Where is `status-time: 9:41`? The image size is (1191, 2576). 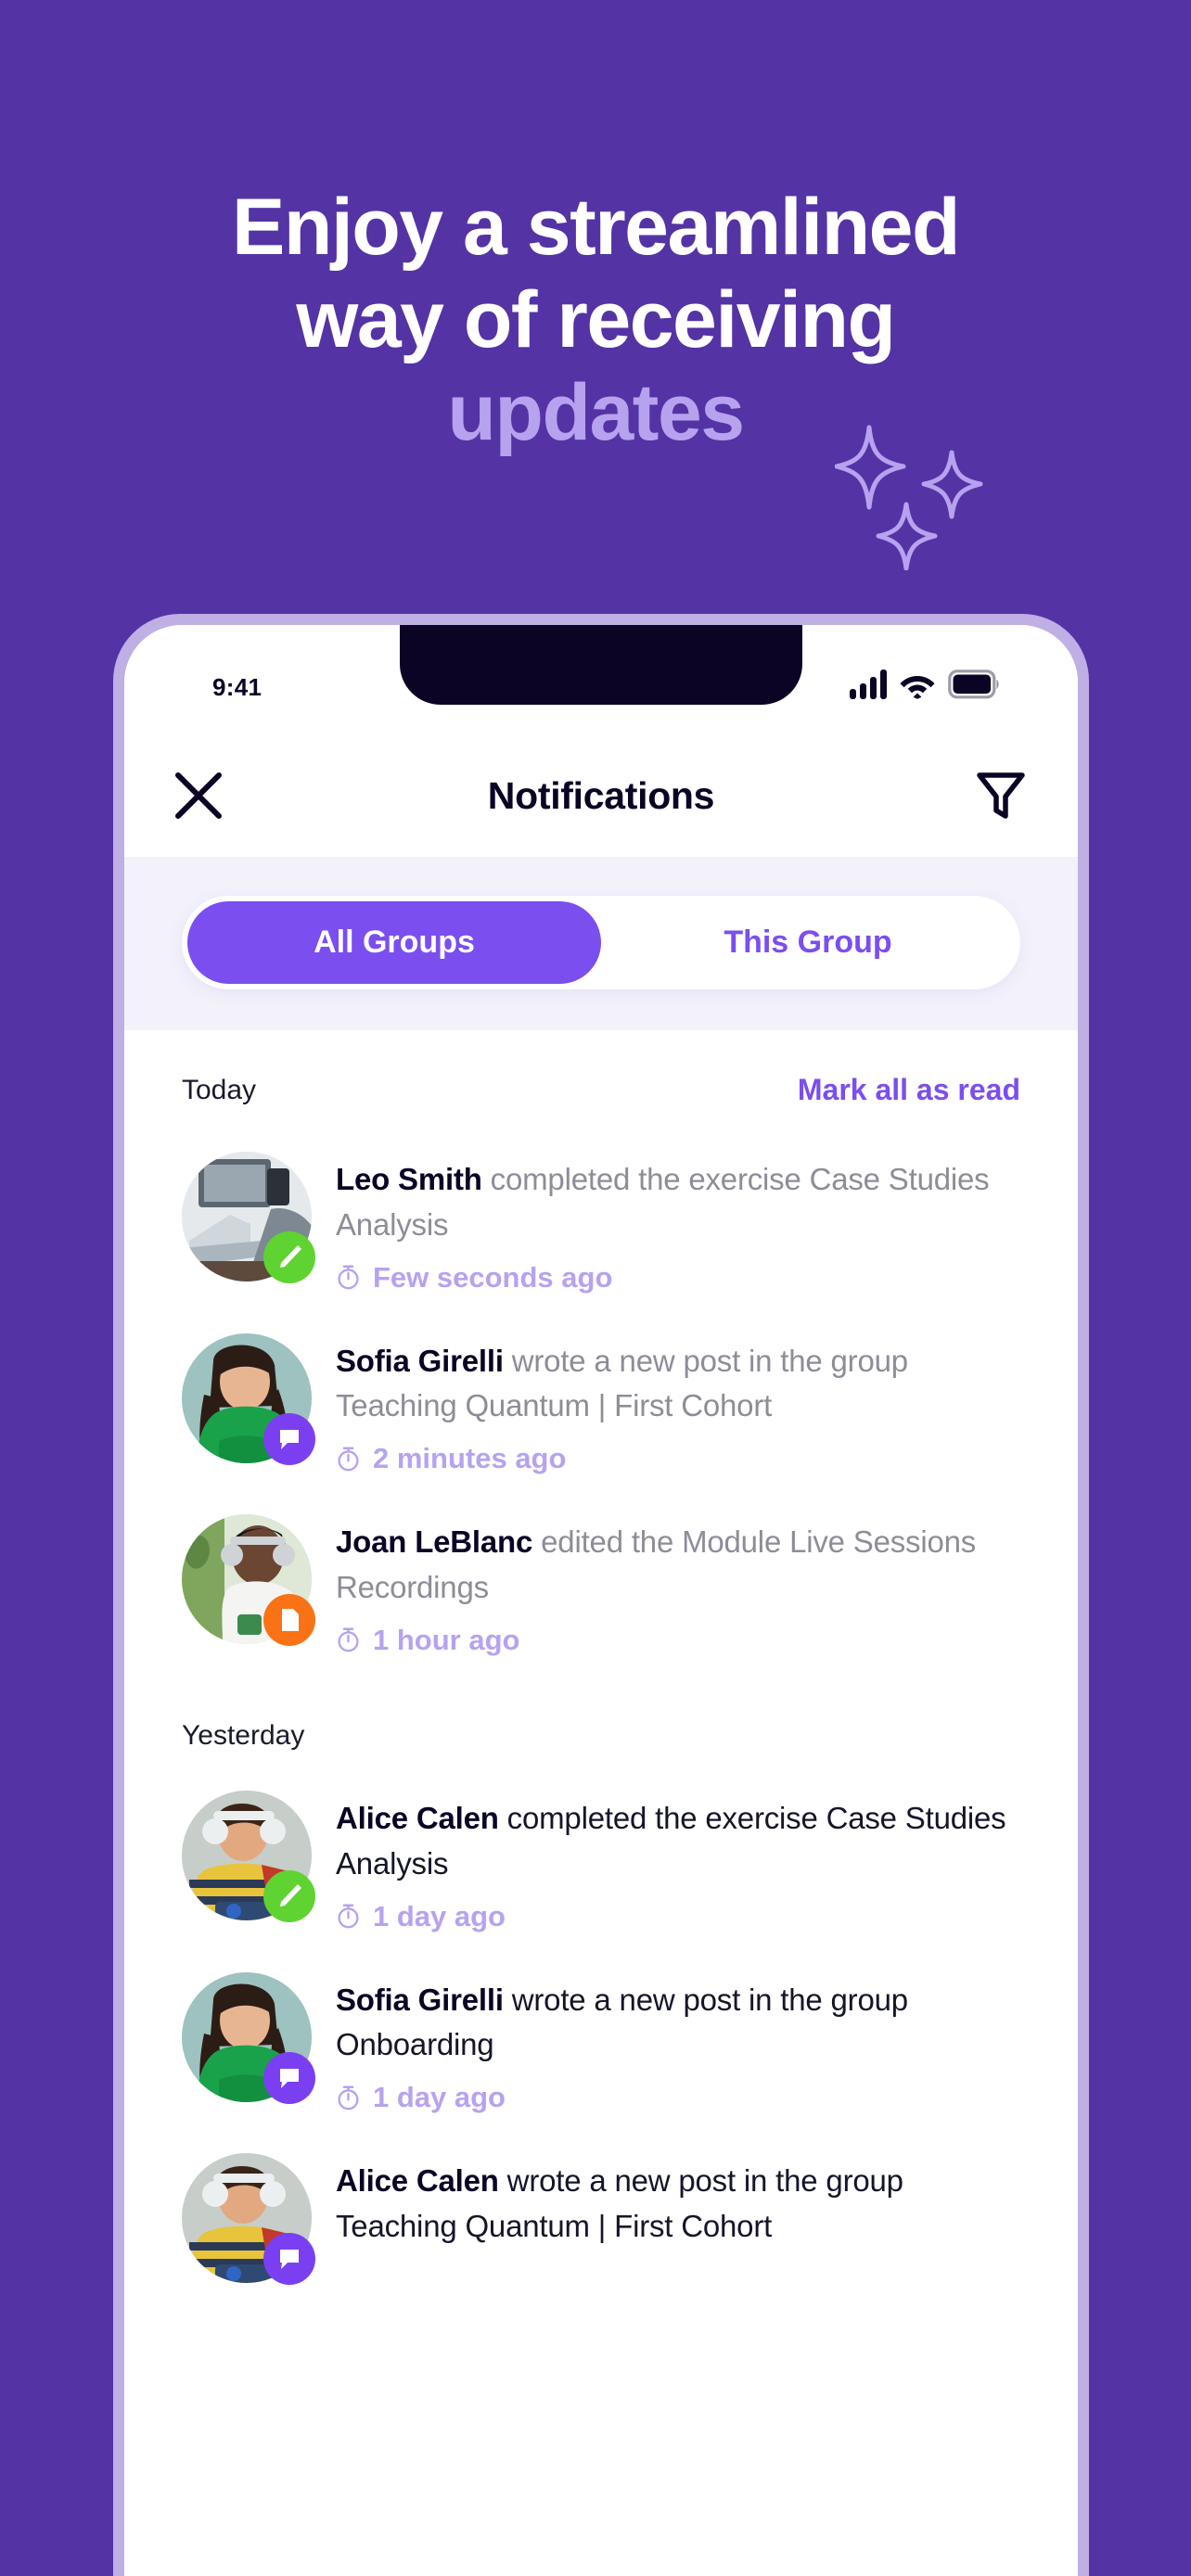 status-time: 9:41 is located at coordinates (237, 687).